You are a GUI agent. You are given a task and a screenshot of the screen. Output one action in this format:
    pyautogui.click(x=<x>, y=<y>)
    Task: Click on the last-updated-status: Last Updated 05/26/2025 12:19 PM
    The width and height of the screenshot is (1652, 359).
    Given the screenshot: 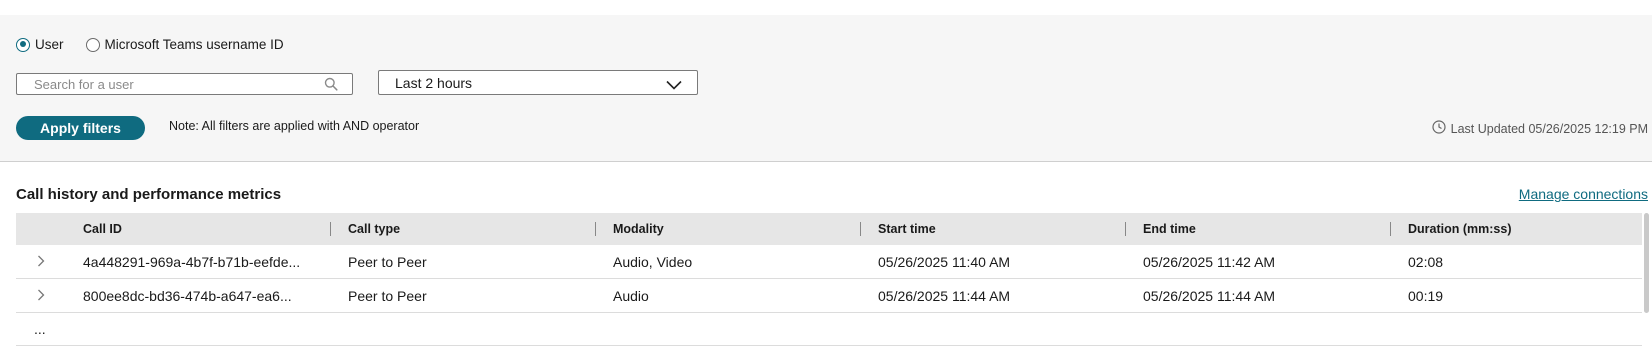 What is the action you would take?
    pyautogui.click(x=1540, y=128)
    